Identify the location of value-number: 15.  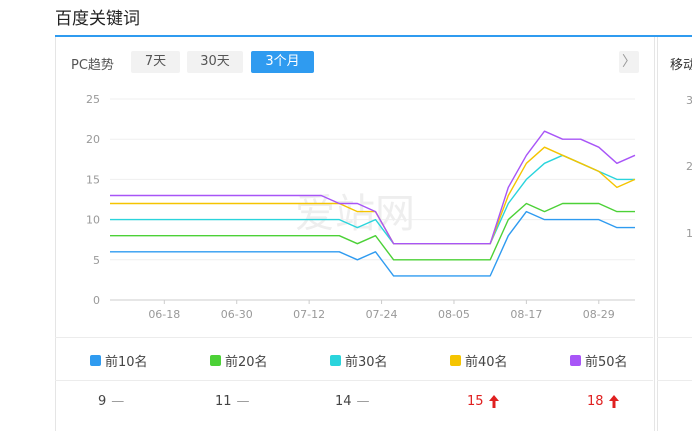
(475, 401).